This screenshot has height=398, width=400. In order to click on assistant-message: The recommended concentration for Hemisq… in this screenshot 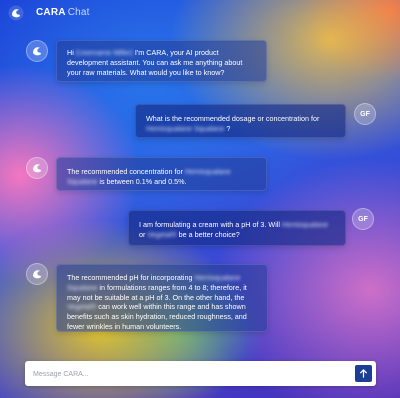, I will do `click(161, 174)`.